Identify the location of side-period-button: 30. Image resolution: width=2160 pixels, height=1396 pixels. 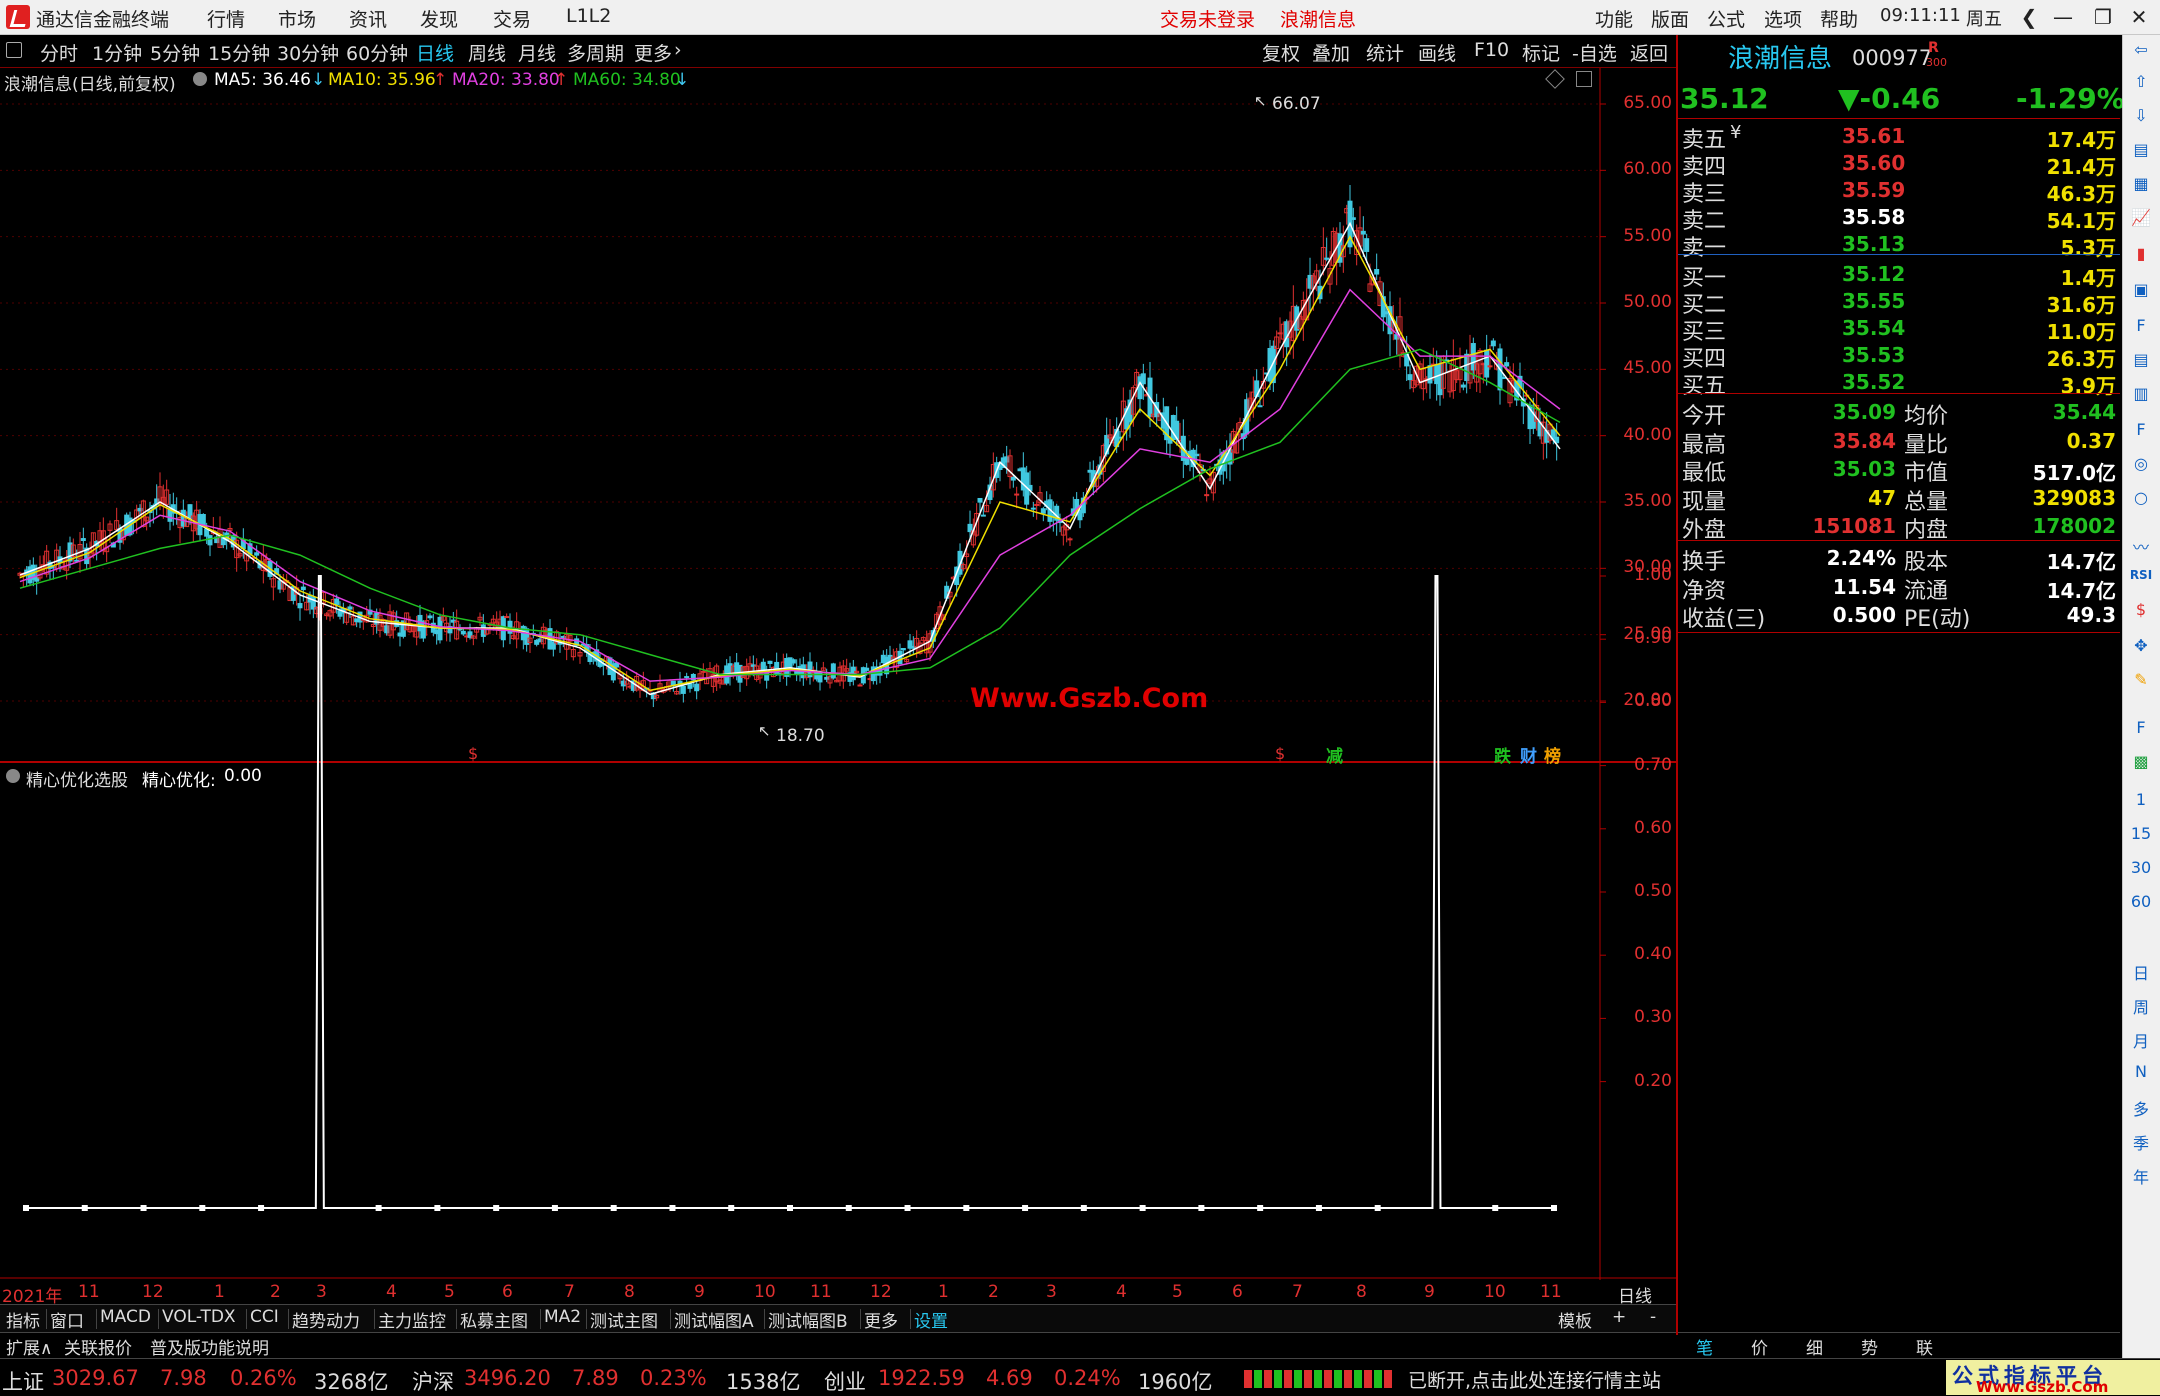
(2141, 867).